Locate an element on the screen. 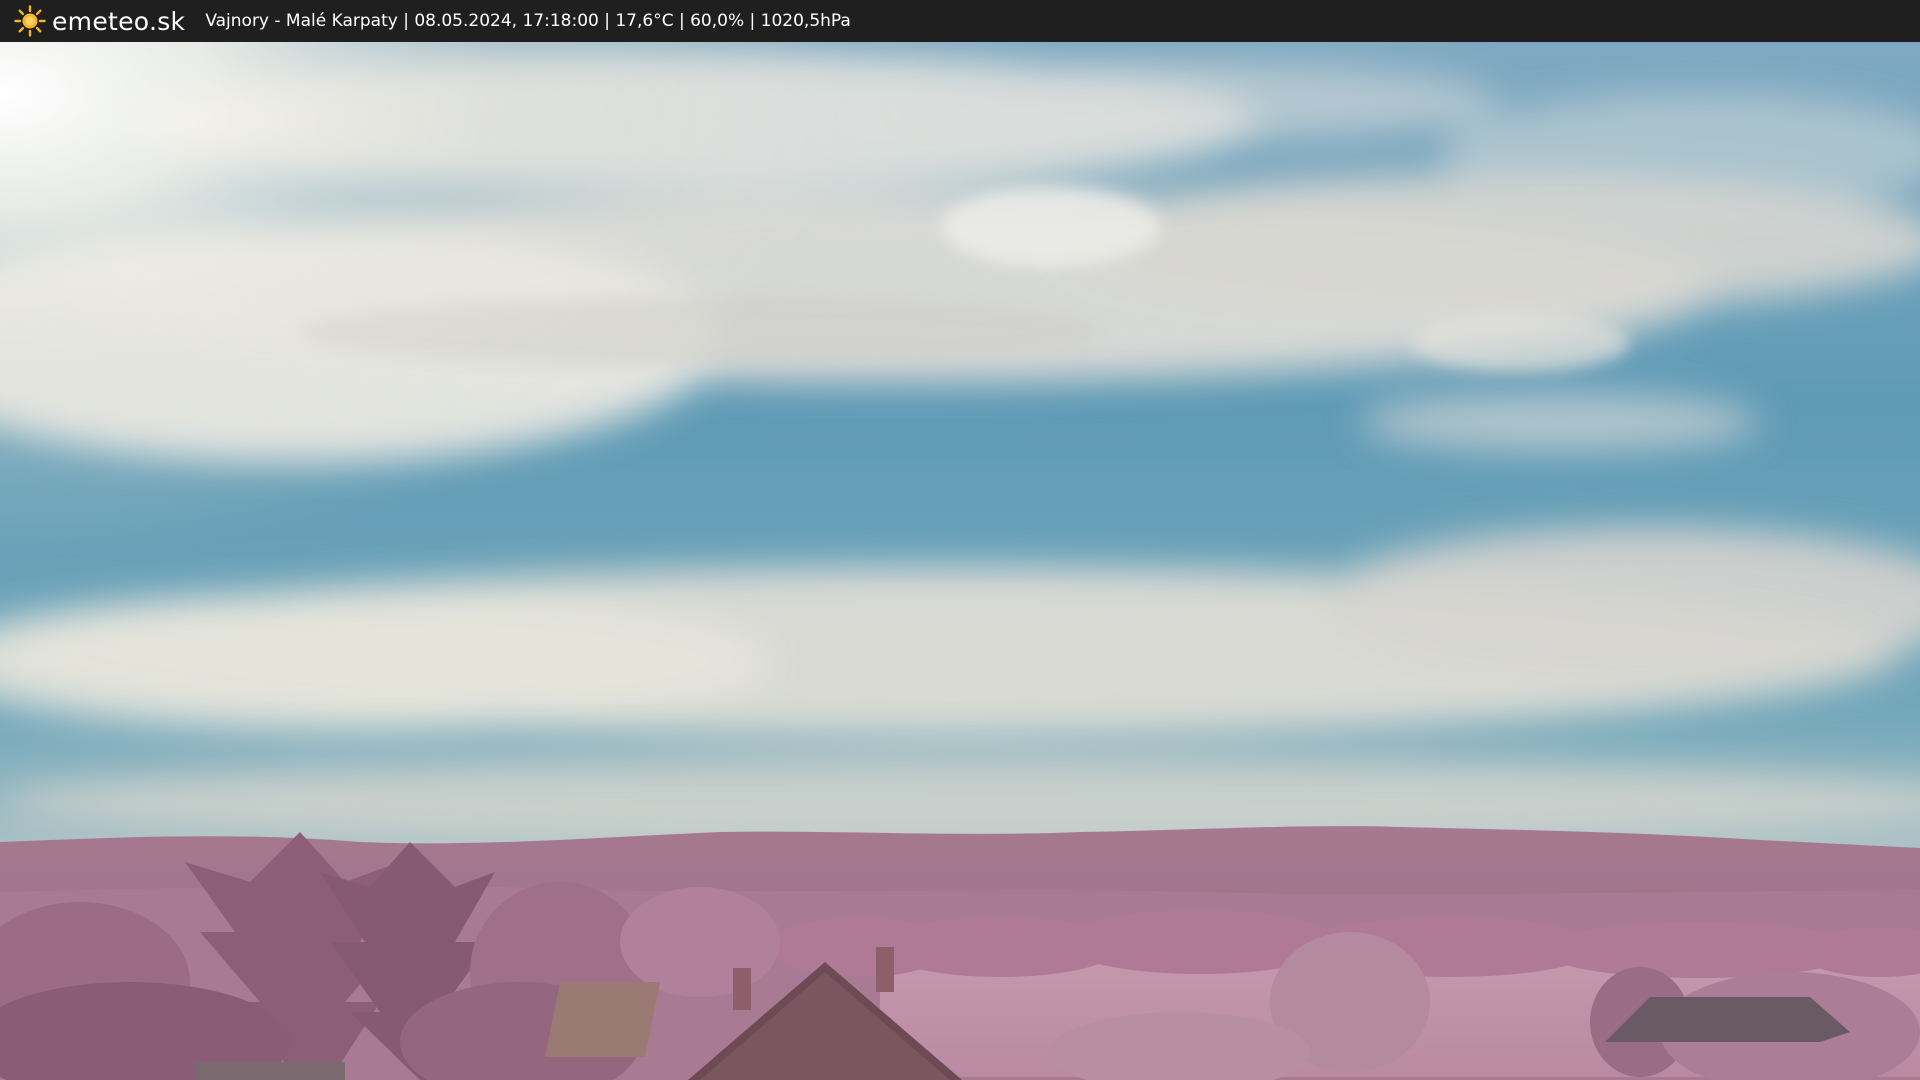  brand-logo: emeteo.sk is located at coordinates (99, 21).